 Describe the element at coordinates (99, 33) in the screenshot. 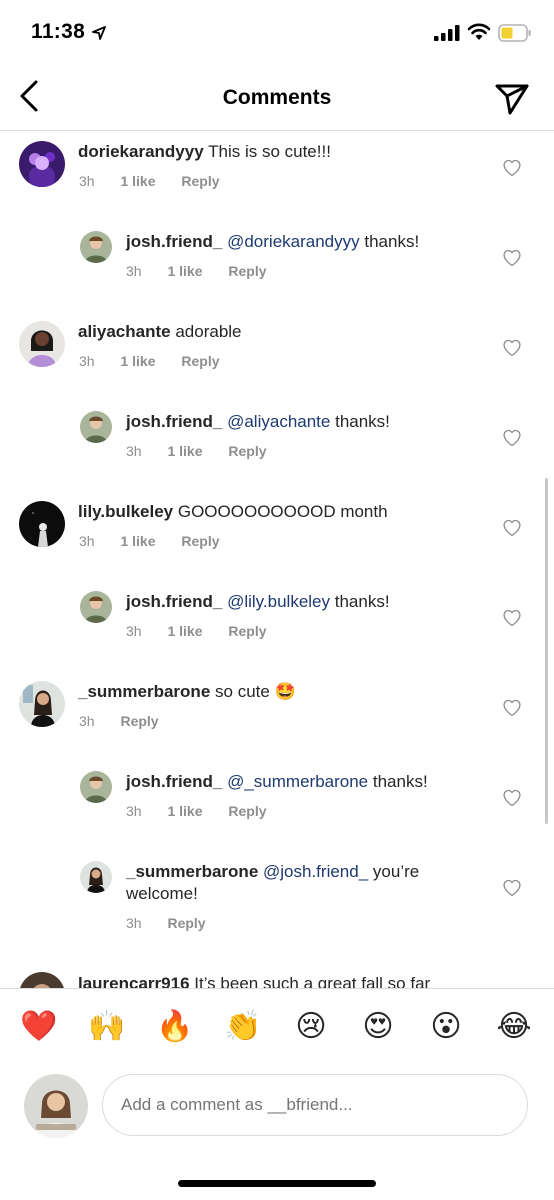

I see `location-arrow-icon` at that location.